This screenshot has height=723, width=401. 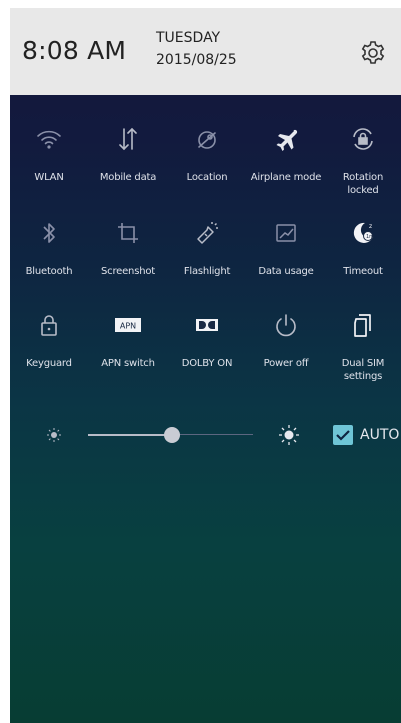 I want to click on tile-label: Dual SIM settings, so click(x=363, y=370).